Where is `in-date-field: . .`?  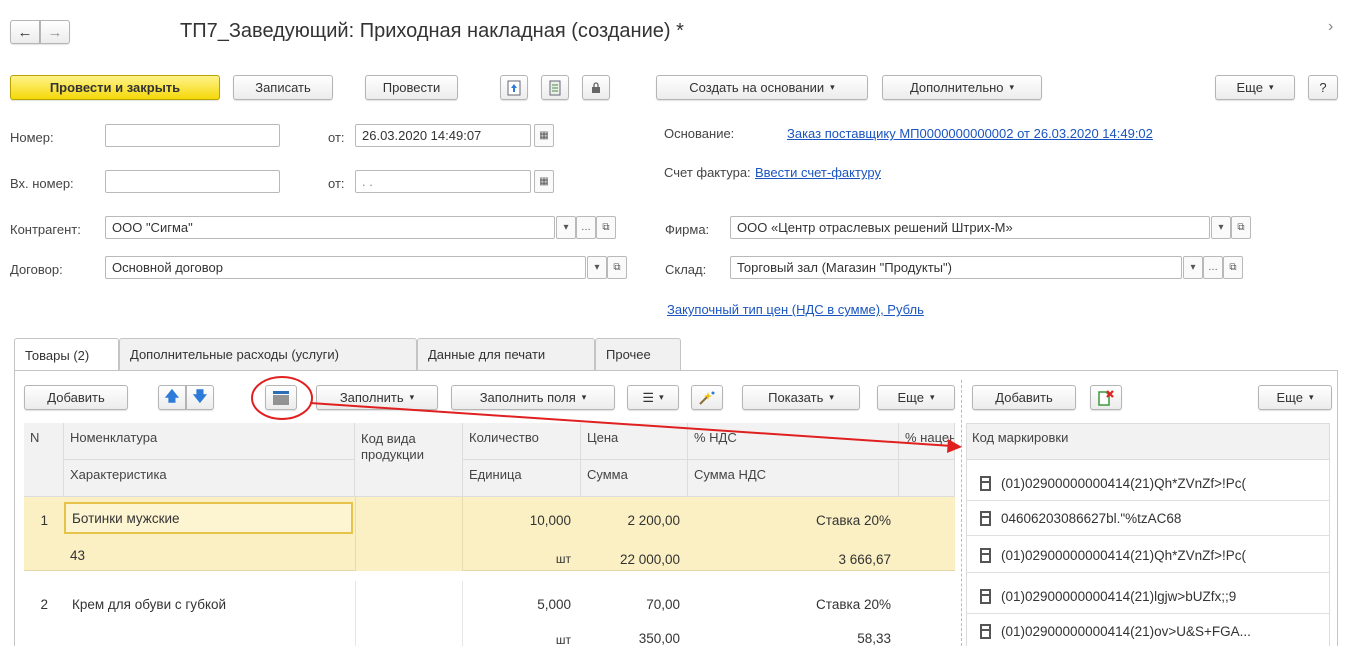
in-date-field: . . is located at coordinates (443, 181).